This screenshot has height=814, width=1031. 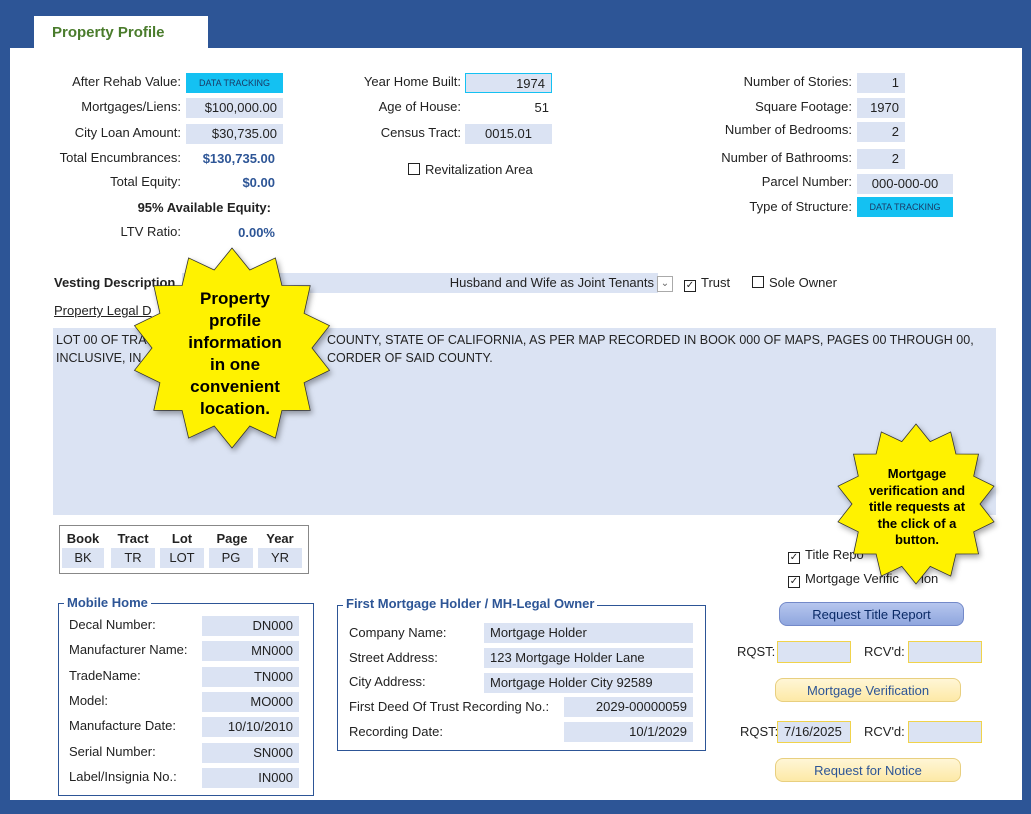 What do you see at coordinates (250, 701) in the screenshot?
I see `mobile-home-field: MO000` at bounding box center [250, 701].